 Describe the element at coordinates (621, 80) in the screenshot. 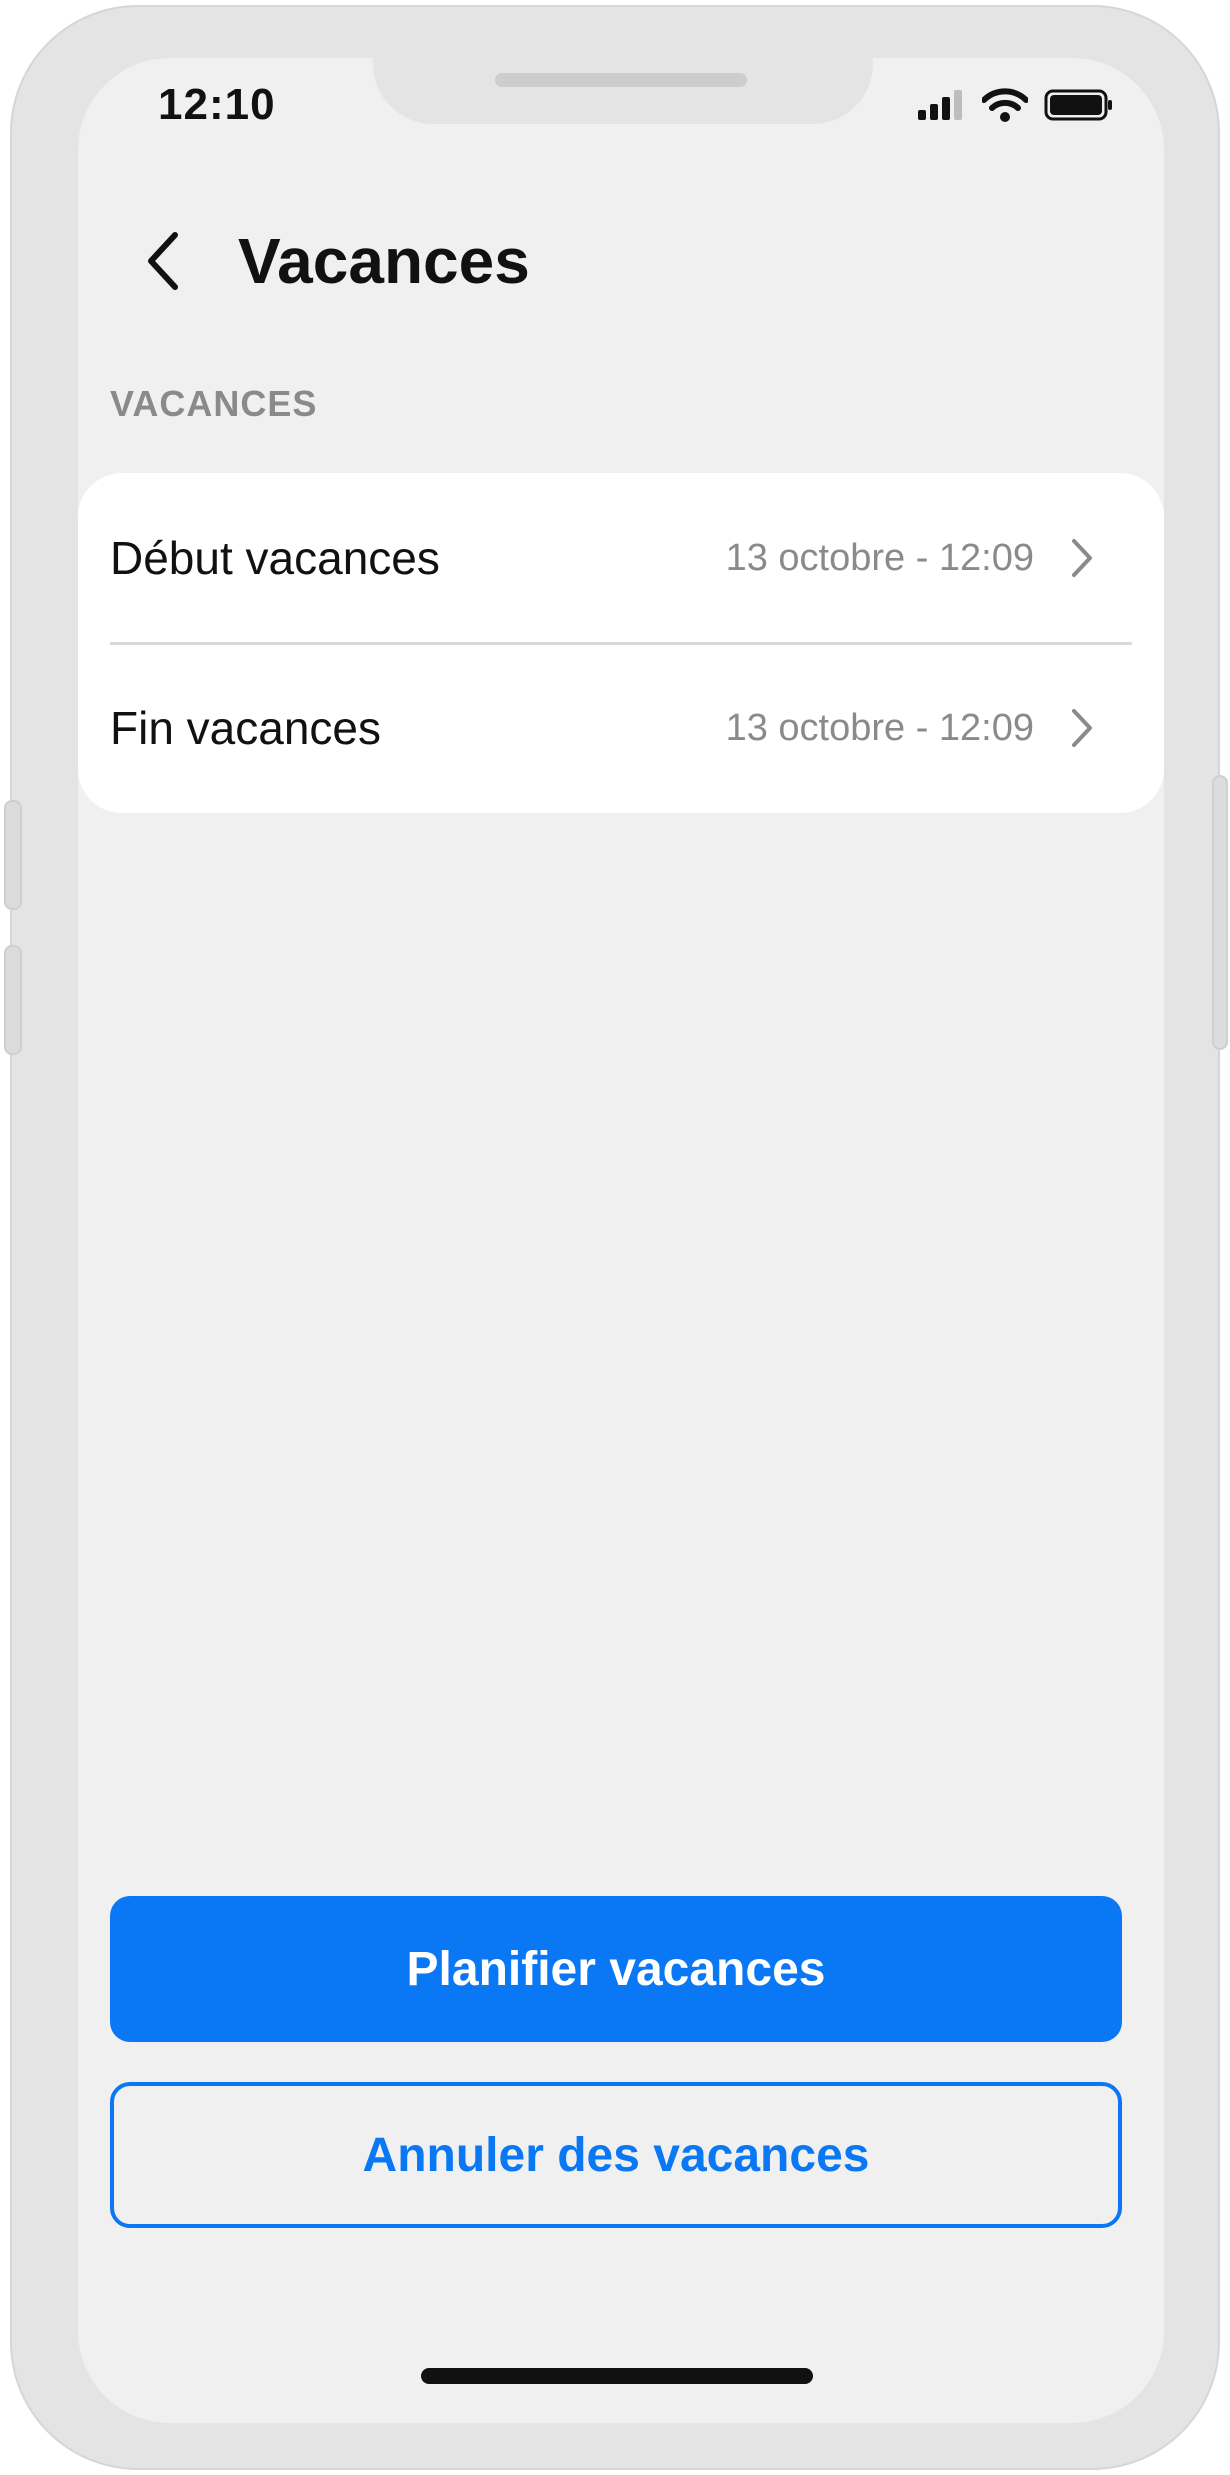

I see `speaker` at that location.